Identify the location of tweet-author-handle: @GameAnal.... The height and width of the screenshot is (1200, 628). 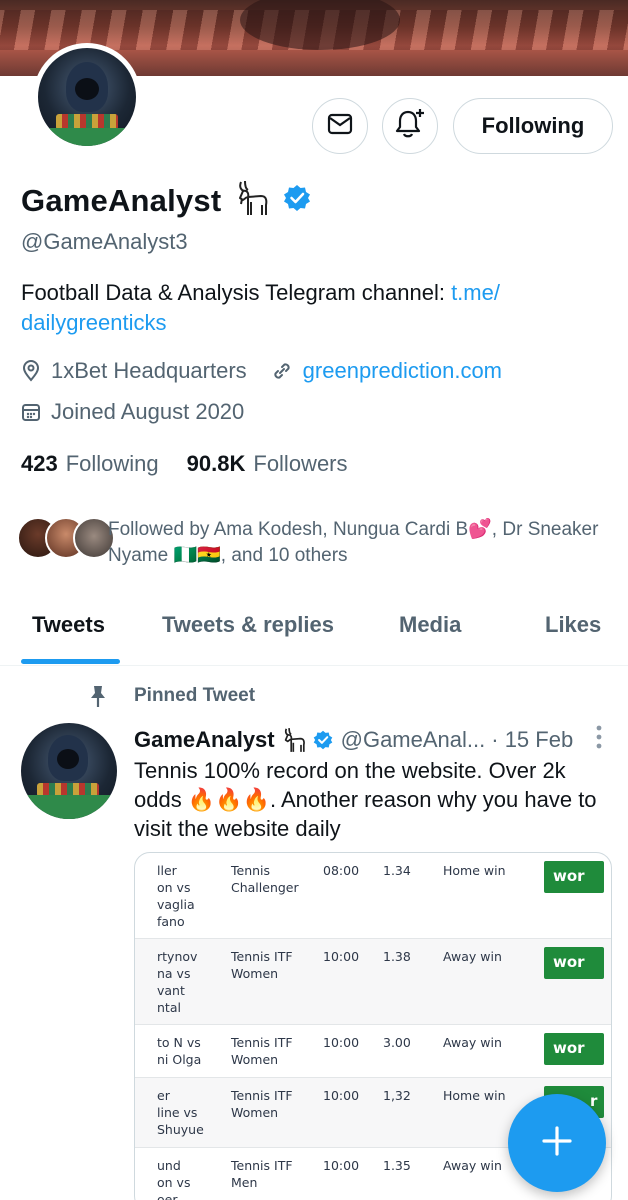
(413, 740).